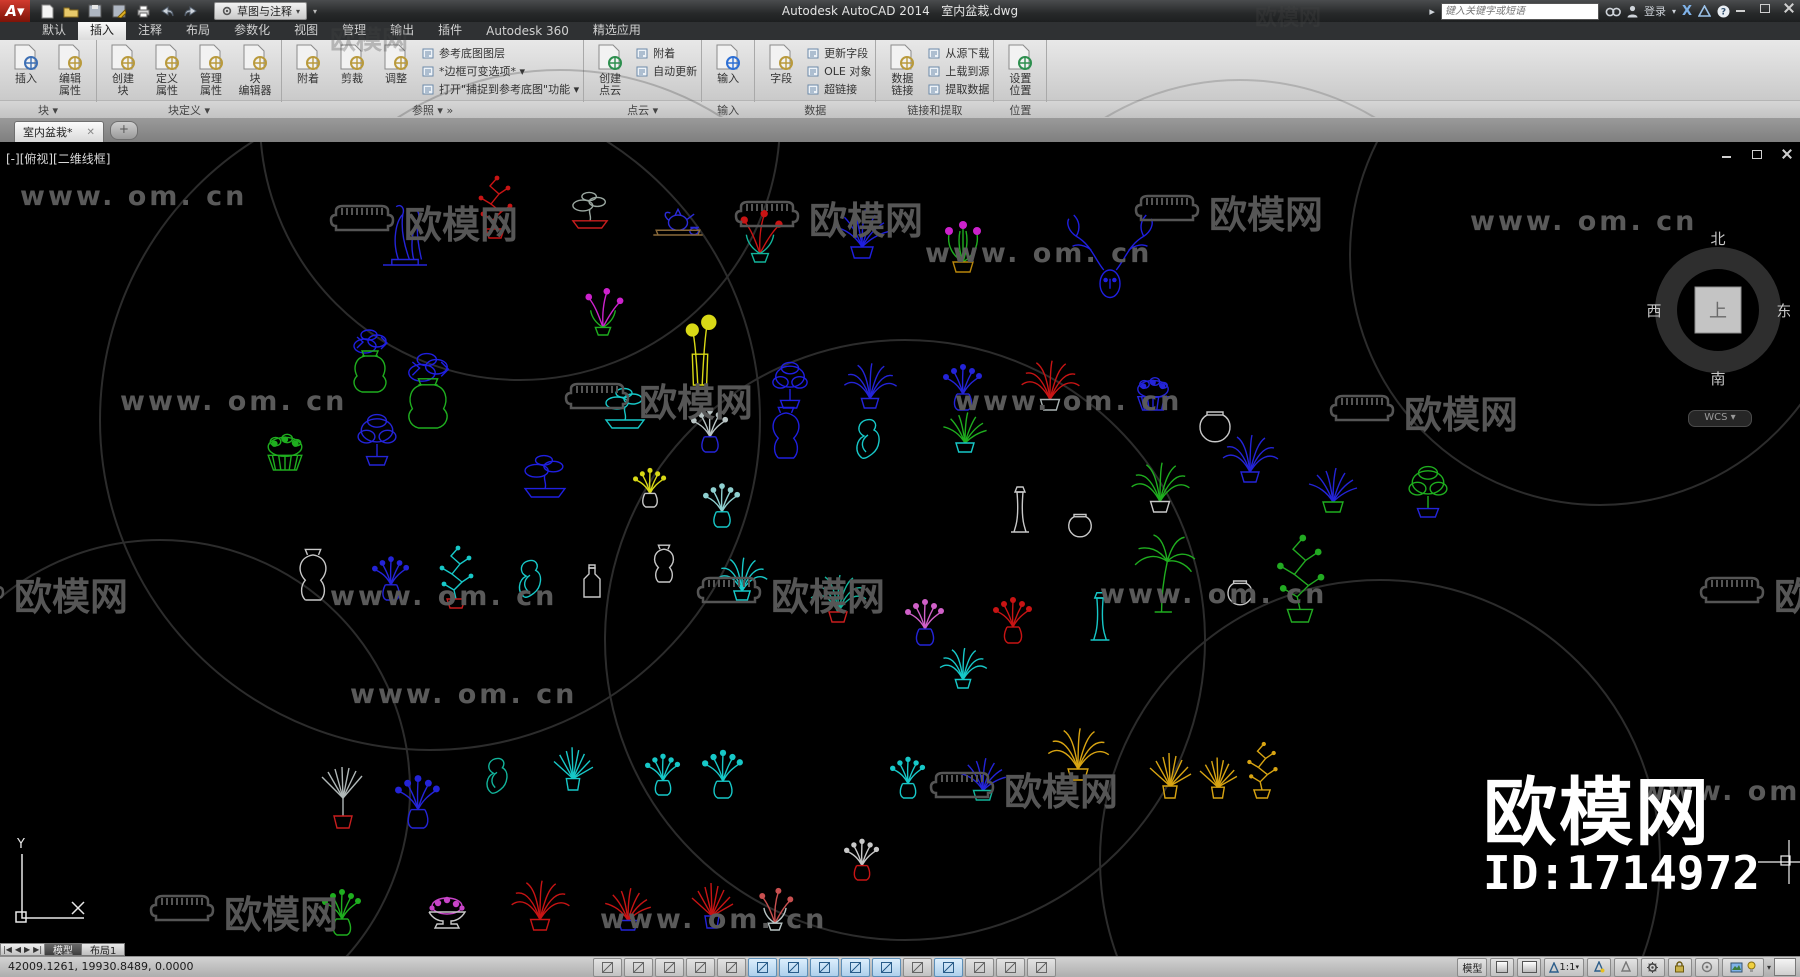  What do you see at coordinates (666, 71) in the screenshot?
I see `ribbon-row-button-3-1: 自动更新` at bounding box center [666, 71].